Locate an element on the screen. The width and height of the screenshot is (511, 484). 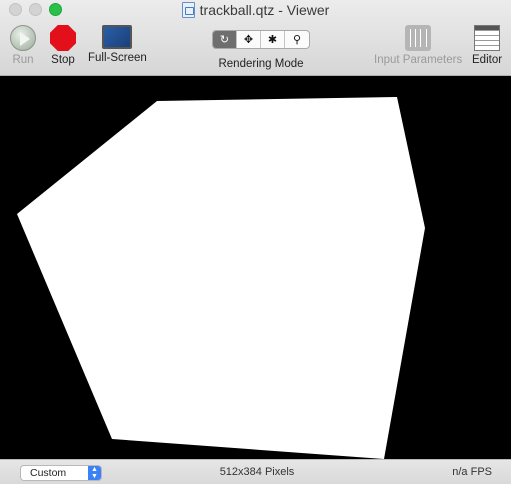
status-bar: Custom ▲ ▼ 512x384 Pixels n/a FPS is located at coordinates (255, 471).